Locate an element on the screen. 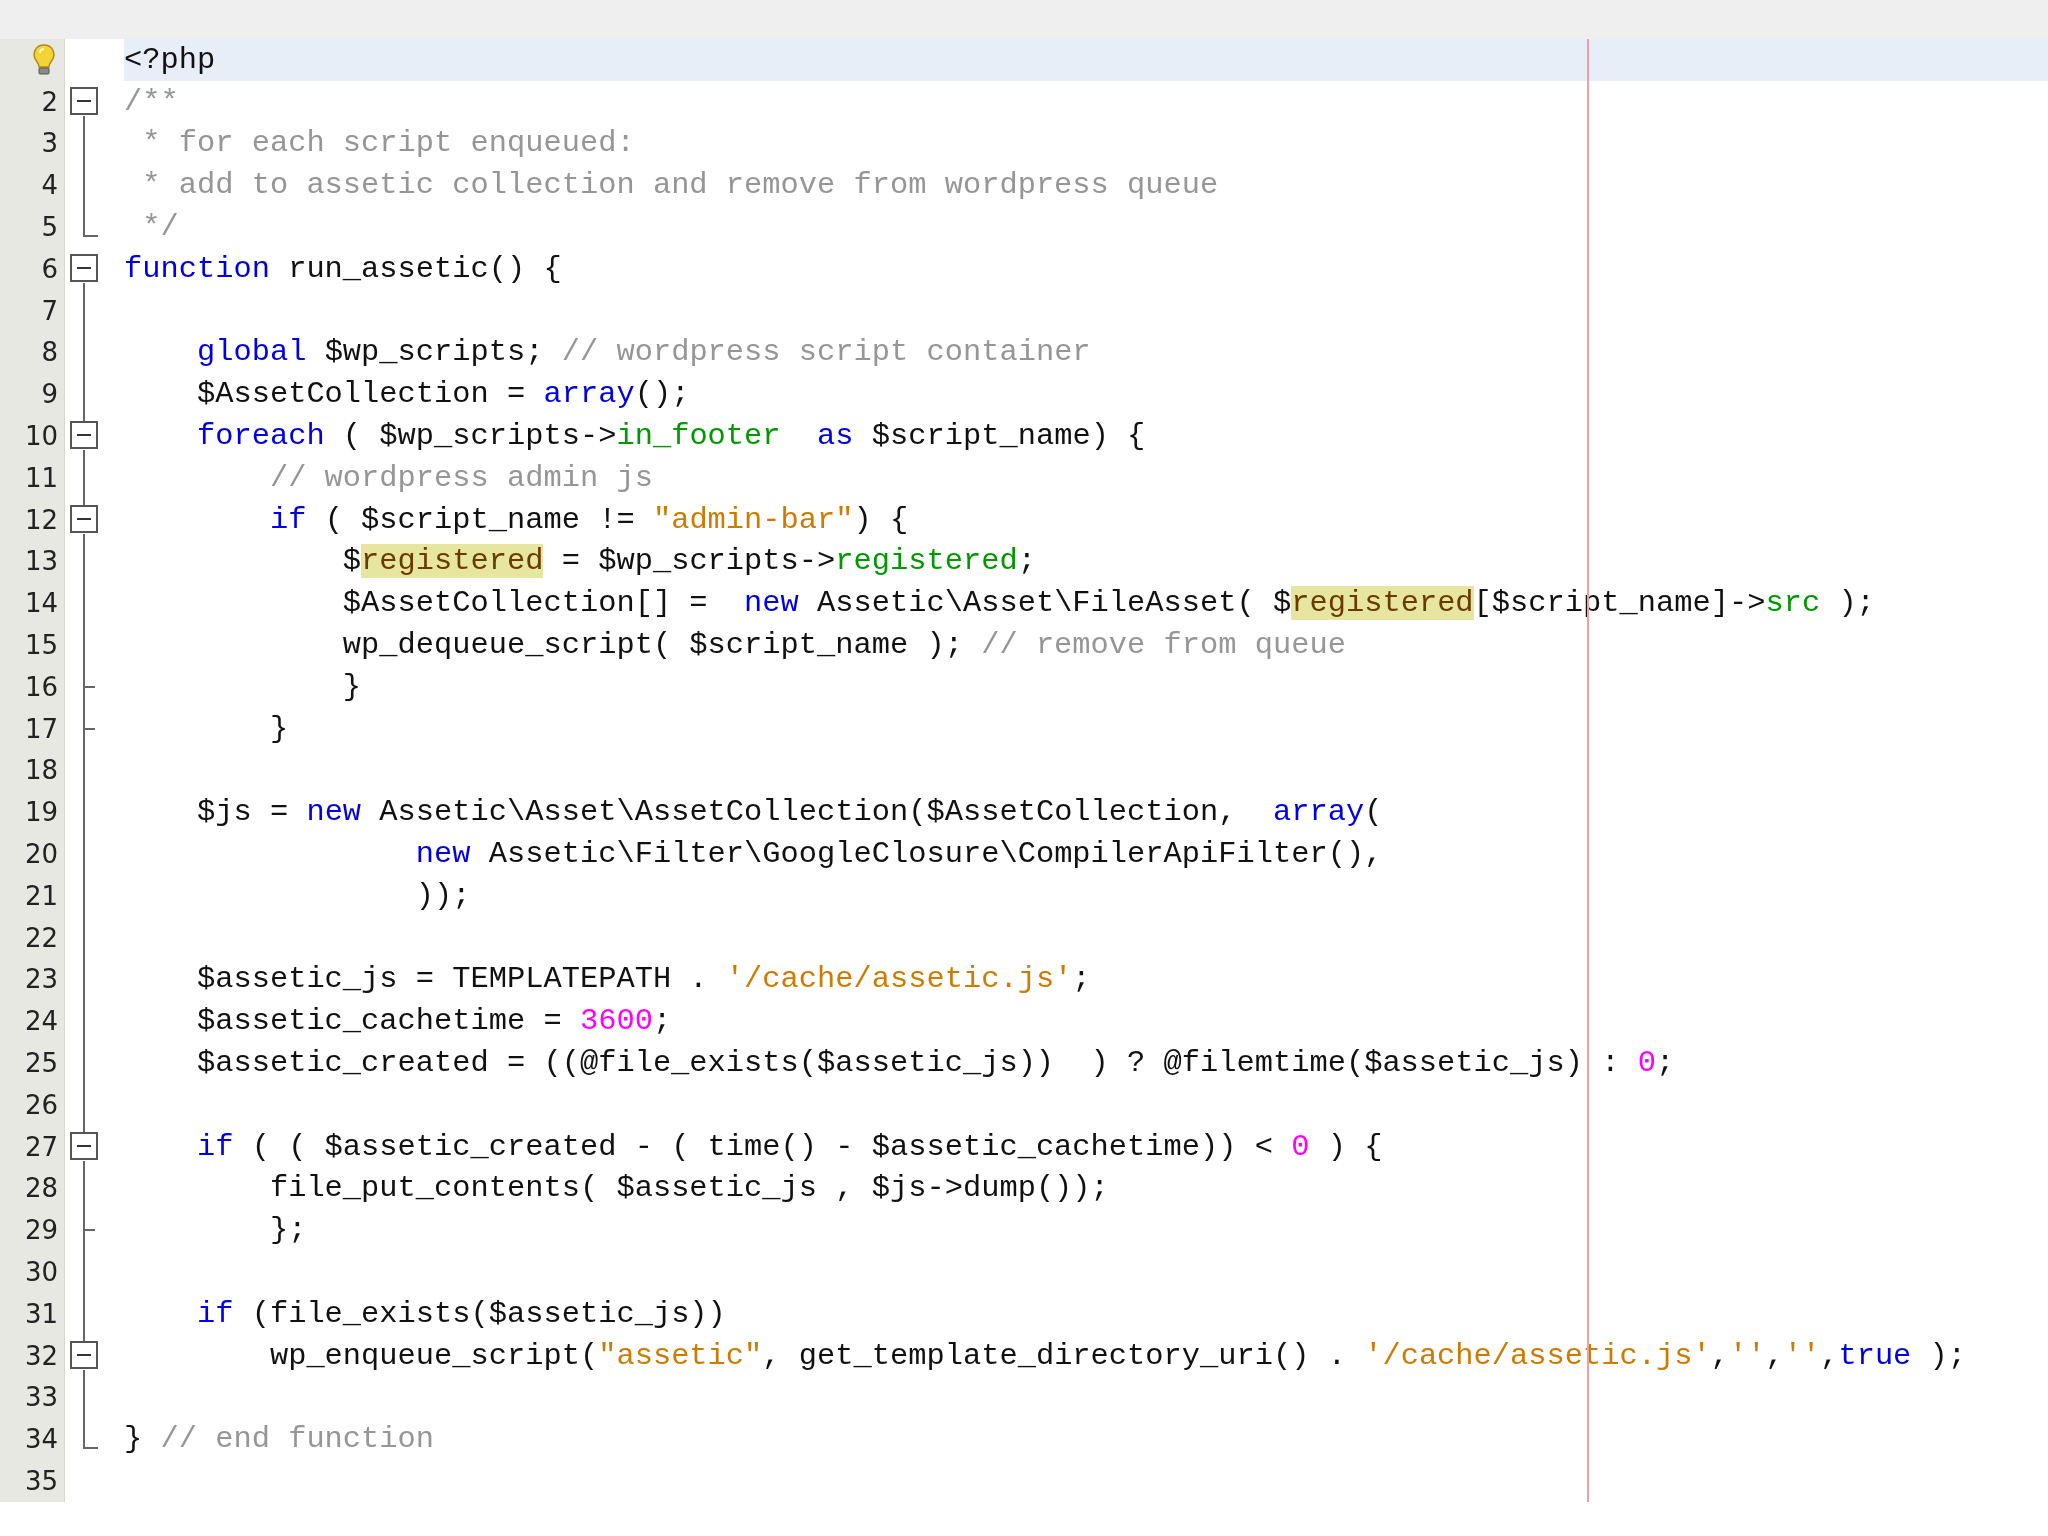 This screenshot has width=2048, height=1536. line-number: 28 is located at coordinates (41, 1188).